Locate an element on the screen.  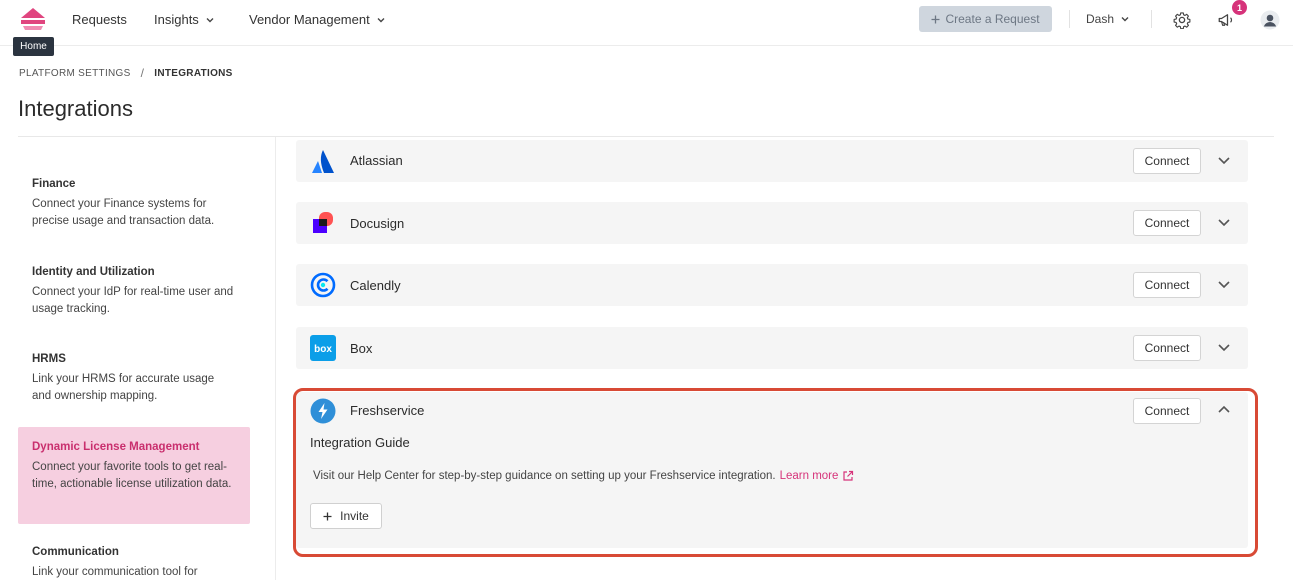
workspace-switcher: Dash is located at coordinates (1108, 19).